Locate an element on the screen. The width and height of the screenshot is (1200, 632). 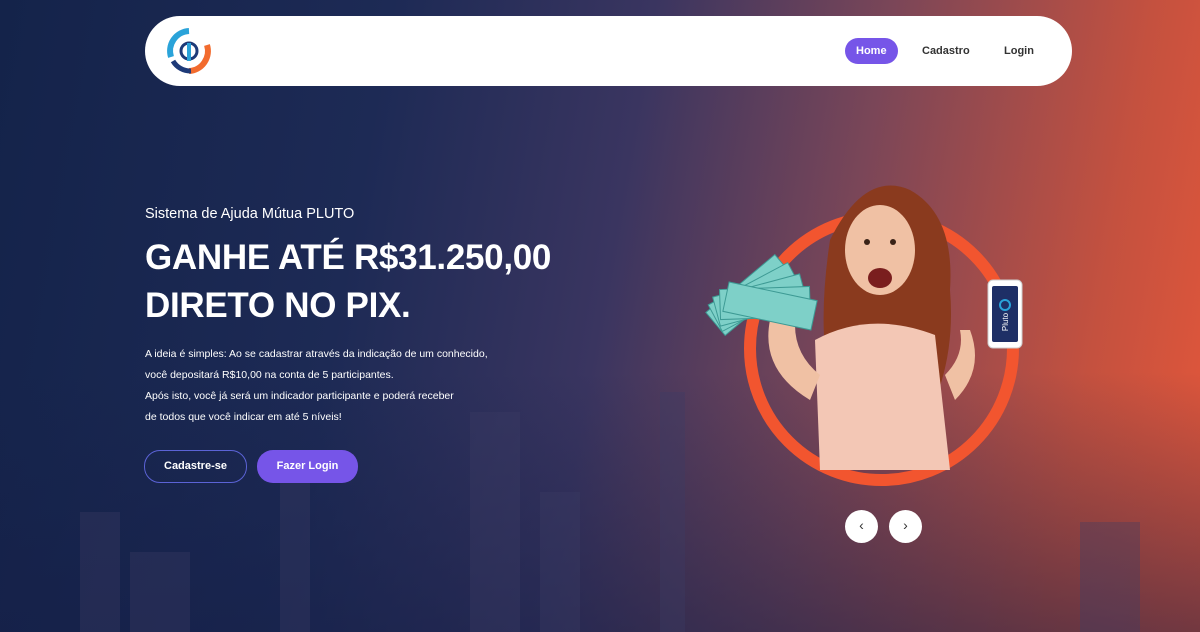
nav-home: Home is located at coordinates (871, 51).